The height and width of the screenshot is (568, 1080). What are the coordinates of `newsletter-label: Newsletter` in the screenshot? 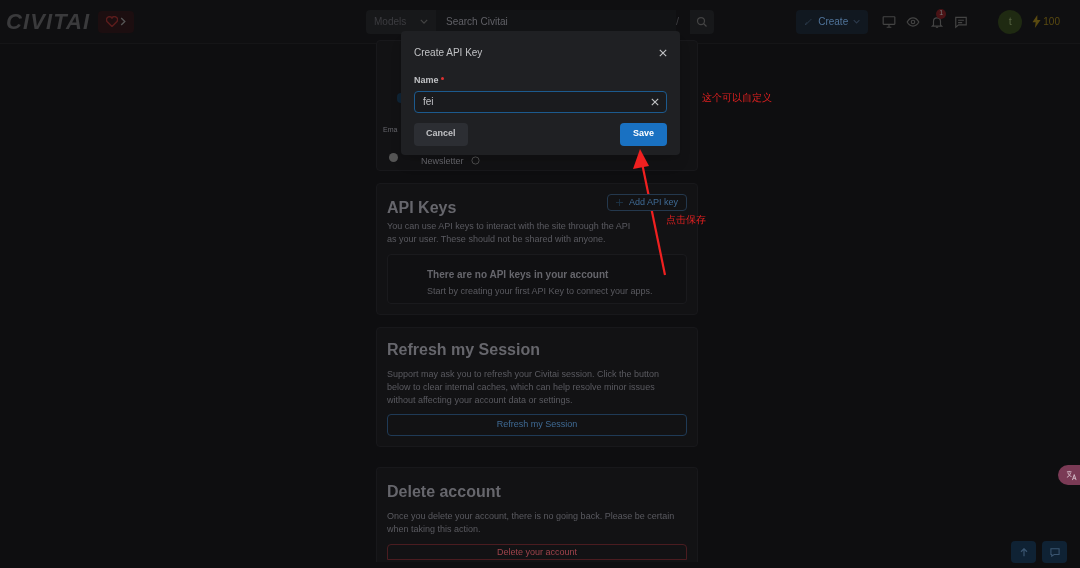 It's located at (442, 161).